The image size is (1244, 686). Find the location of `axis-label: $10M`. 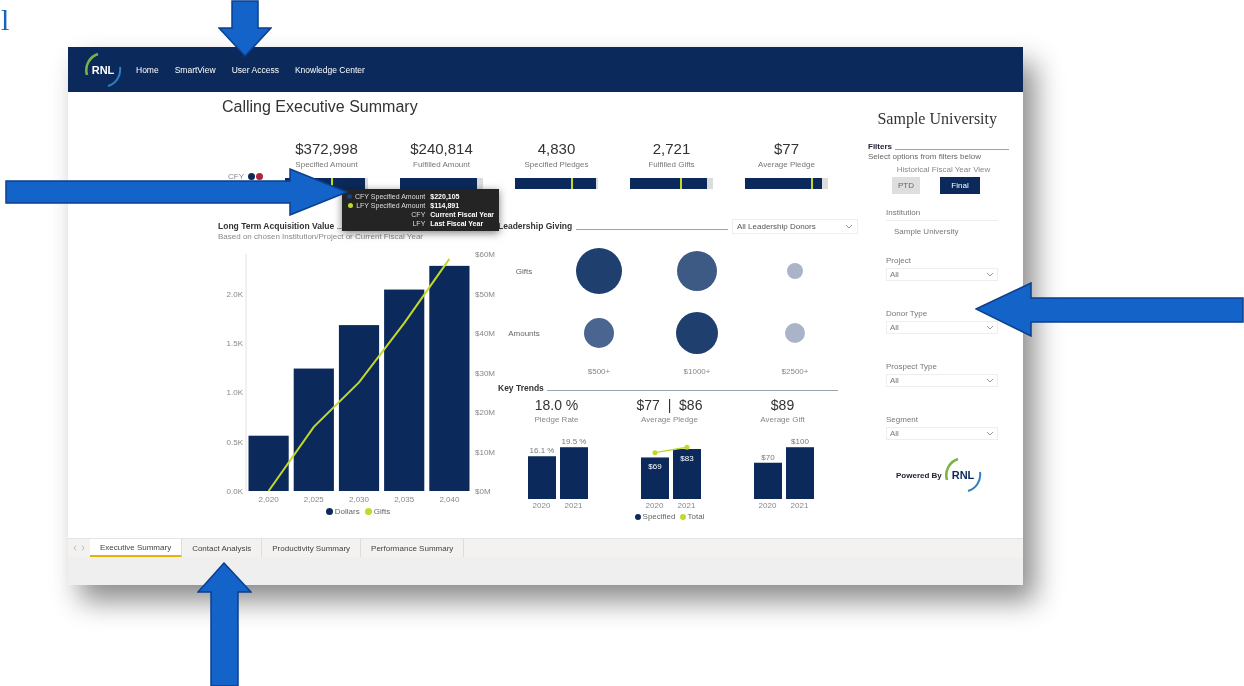

axis-label: $10M is located at coordinates (485, 452).